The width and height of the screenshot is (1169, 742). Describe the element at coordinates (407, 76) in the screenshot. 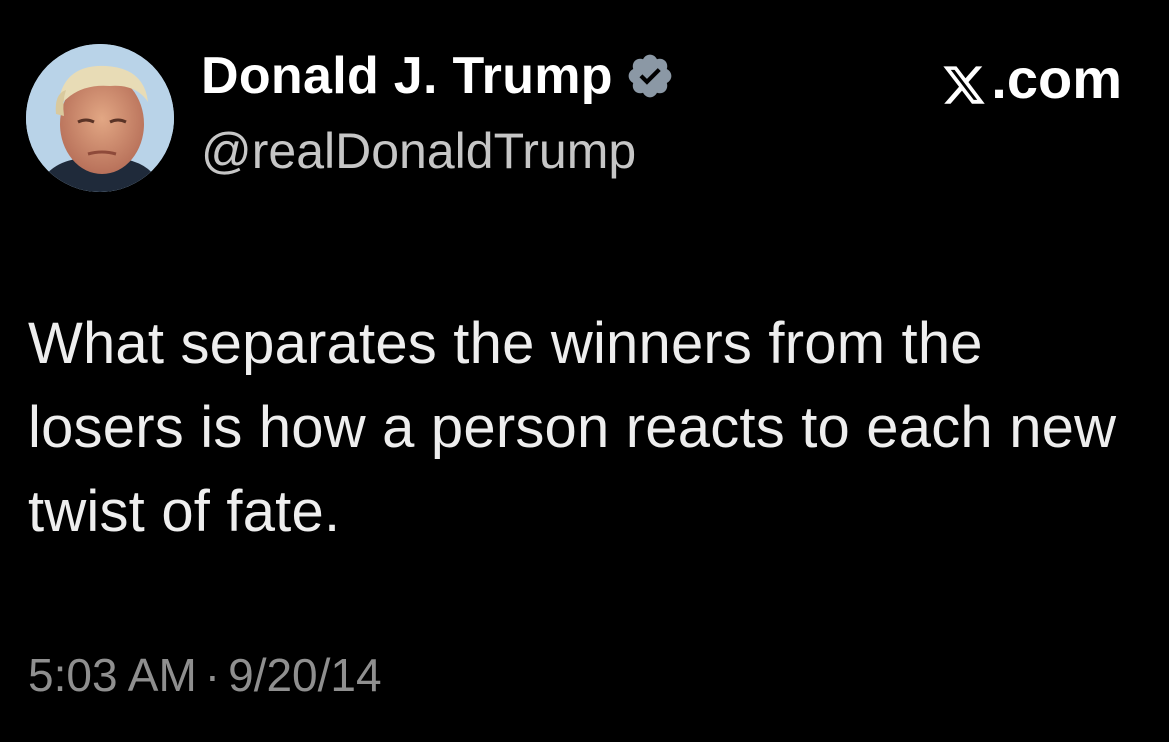

I see `display-name: Donald J. Trump` at that location.